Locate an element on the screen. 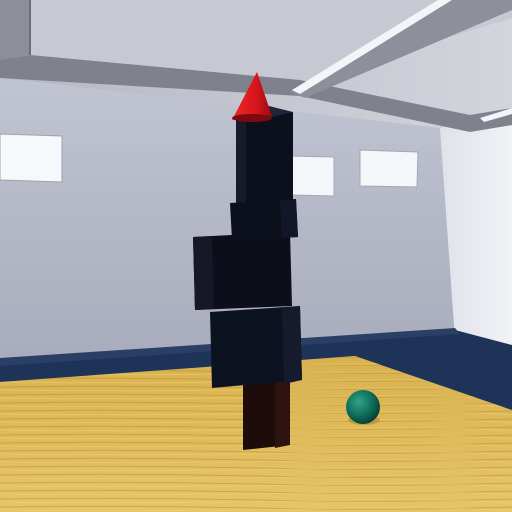  window-left is located at coordinates (31, 158).